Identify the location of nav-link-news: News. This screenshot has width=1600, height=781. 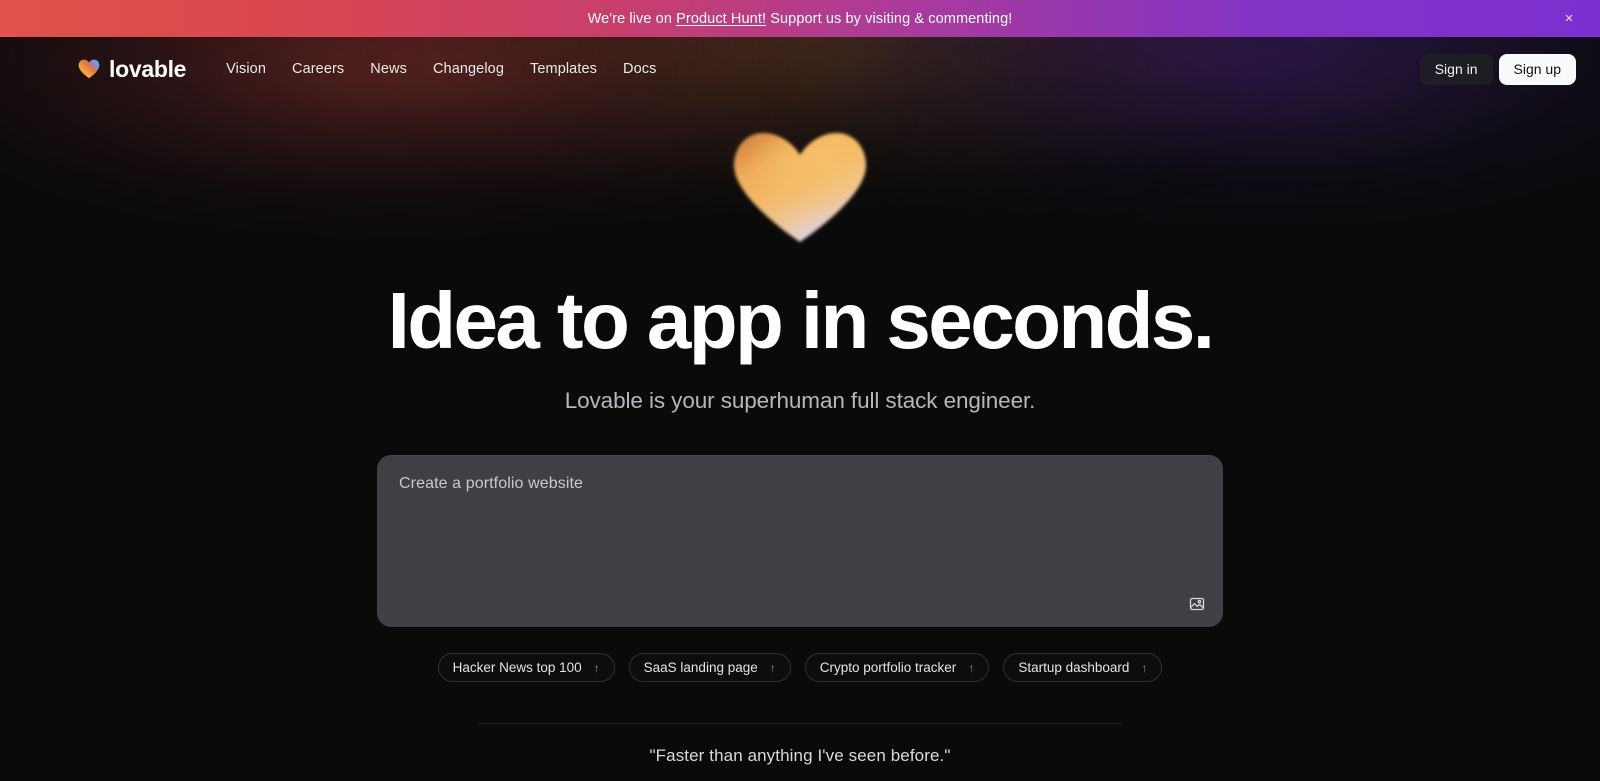
(388, 69).